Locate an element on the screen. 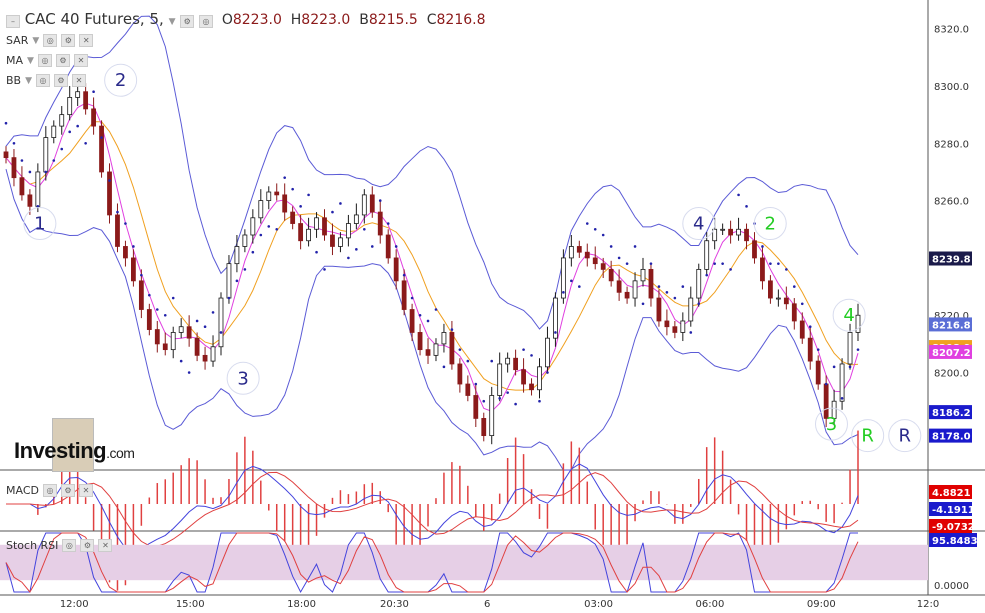  indicator-ma: MA ▼ ◎ ⚙ ✕ is located at coordinates (47, 60).